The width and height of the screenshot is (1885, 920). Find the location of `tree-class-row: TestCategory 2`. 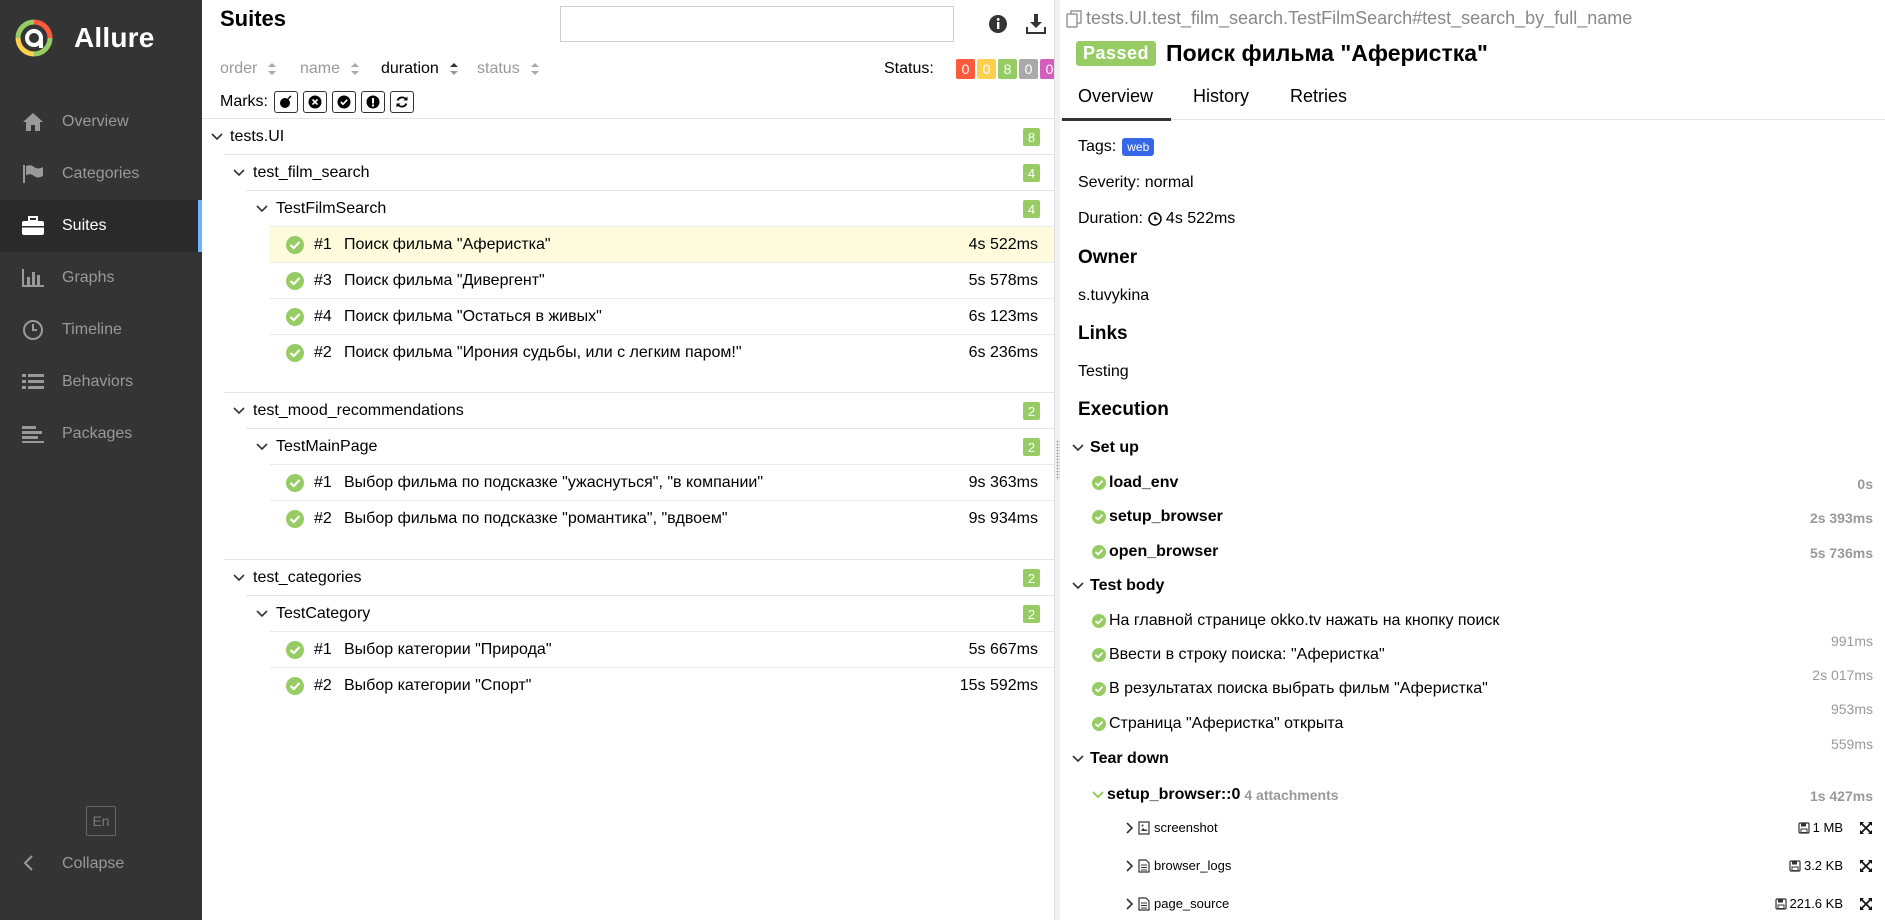

tree-class-row: TestCategory 2 is located at coordinates (628, 614).